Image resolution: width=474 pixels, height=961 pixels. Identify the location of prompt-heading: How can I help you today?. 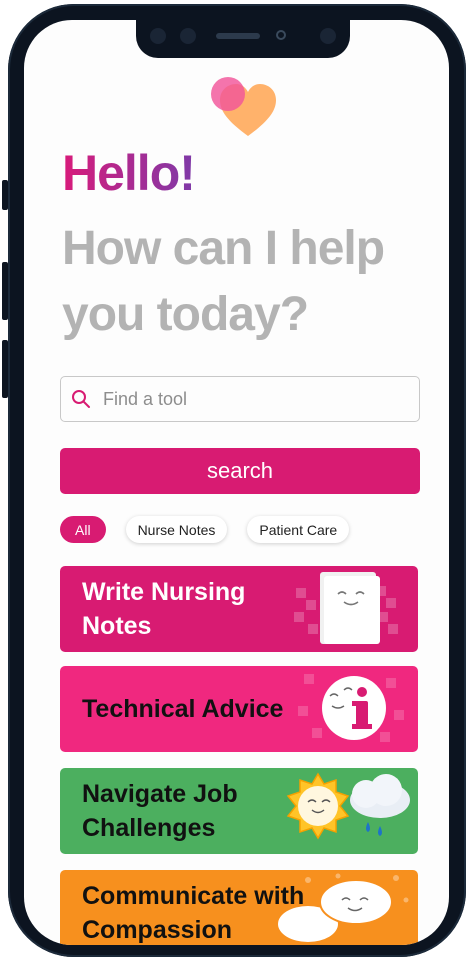
(223, 281).